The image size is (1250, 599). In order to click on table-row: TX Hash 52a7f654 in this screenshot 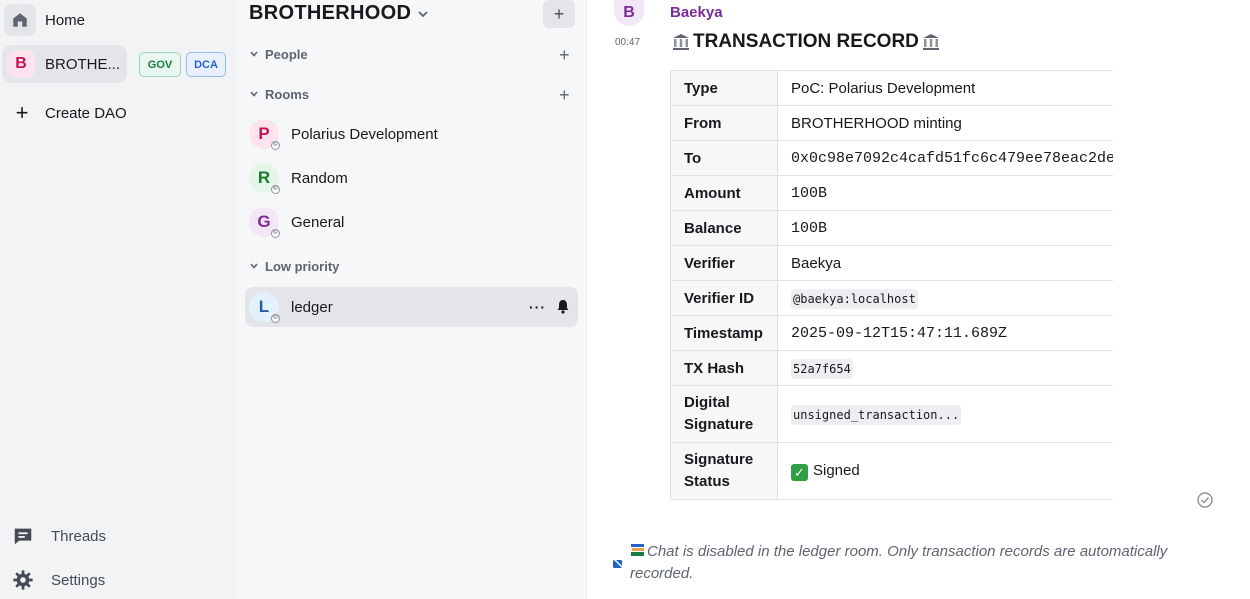, I will do `click(891, 368)`.